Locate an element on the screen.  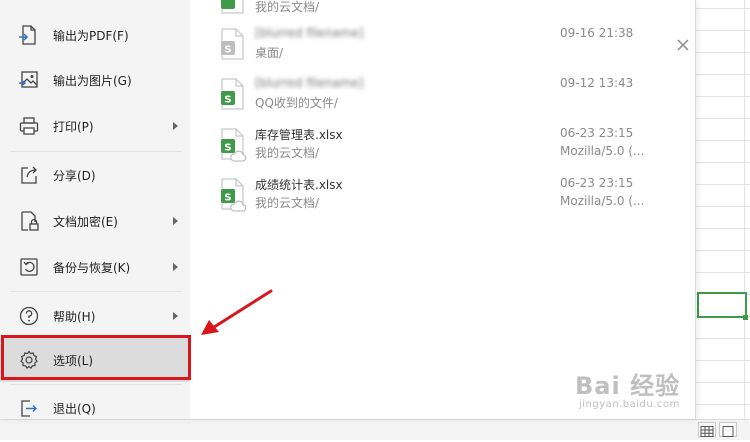
menu-item-backup-restore: 备份与恢复(K) is located at coordinates (95, 267).